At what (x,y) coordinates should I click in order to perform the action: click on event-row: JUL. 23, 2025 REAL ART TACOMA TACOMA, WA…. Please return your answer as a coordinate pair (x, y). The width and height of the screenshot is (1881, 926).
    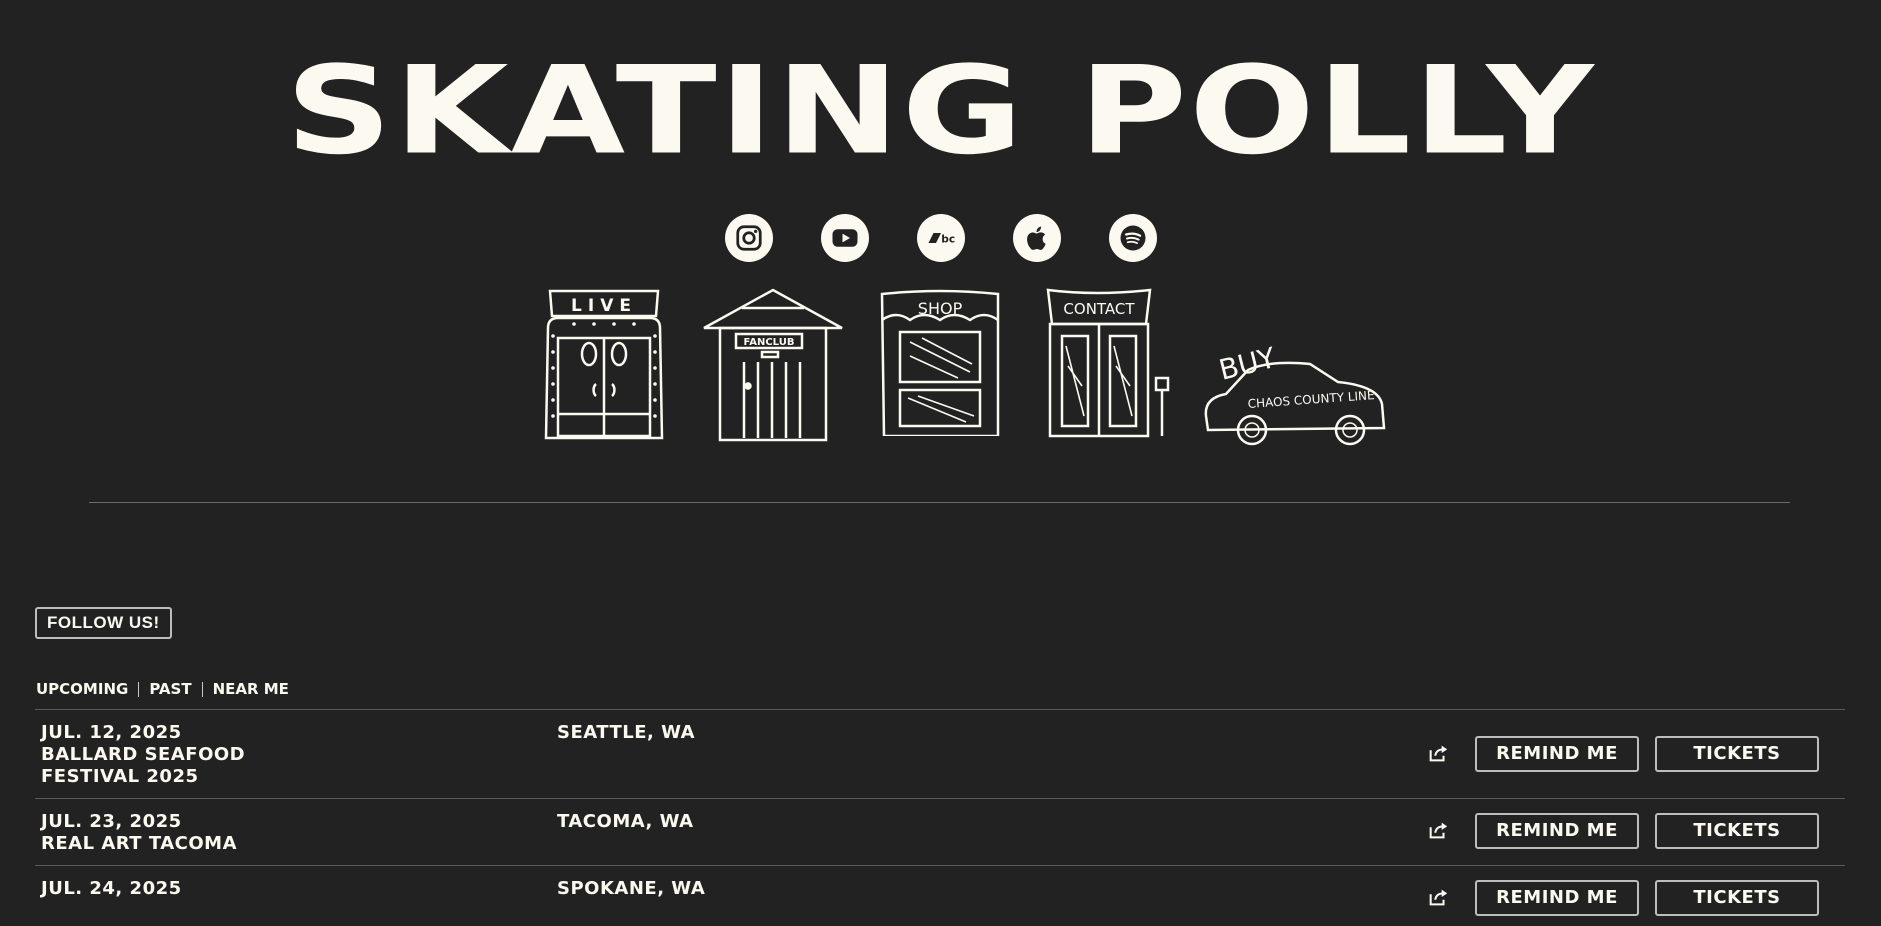
    Looking at the image, I should click on (940, 831).